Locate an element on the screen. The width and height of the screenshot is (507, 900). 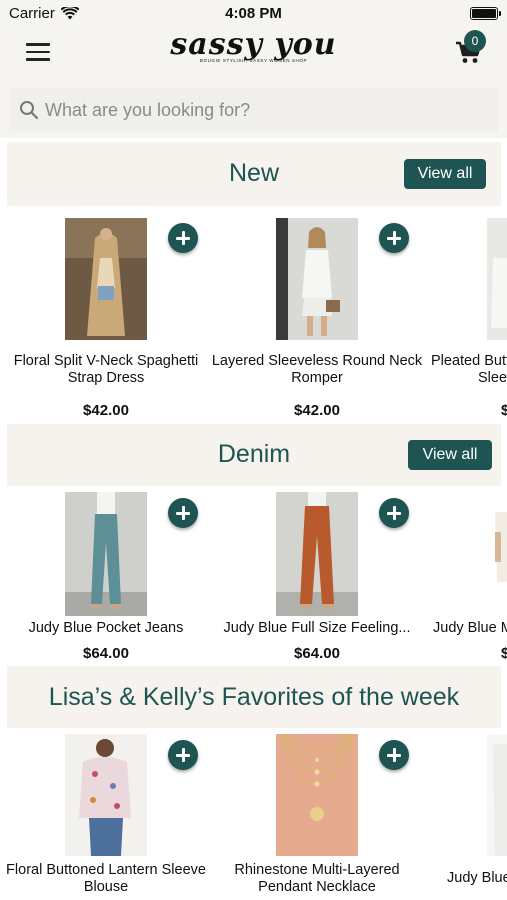
product-card-partial: Judy Blue M $ is located at coordinates (464, 577).